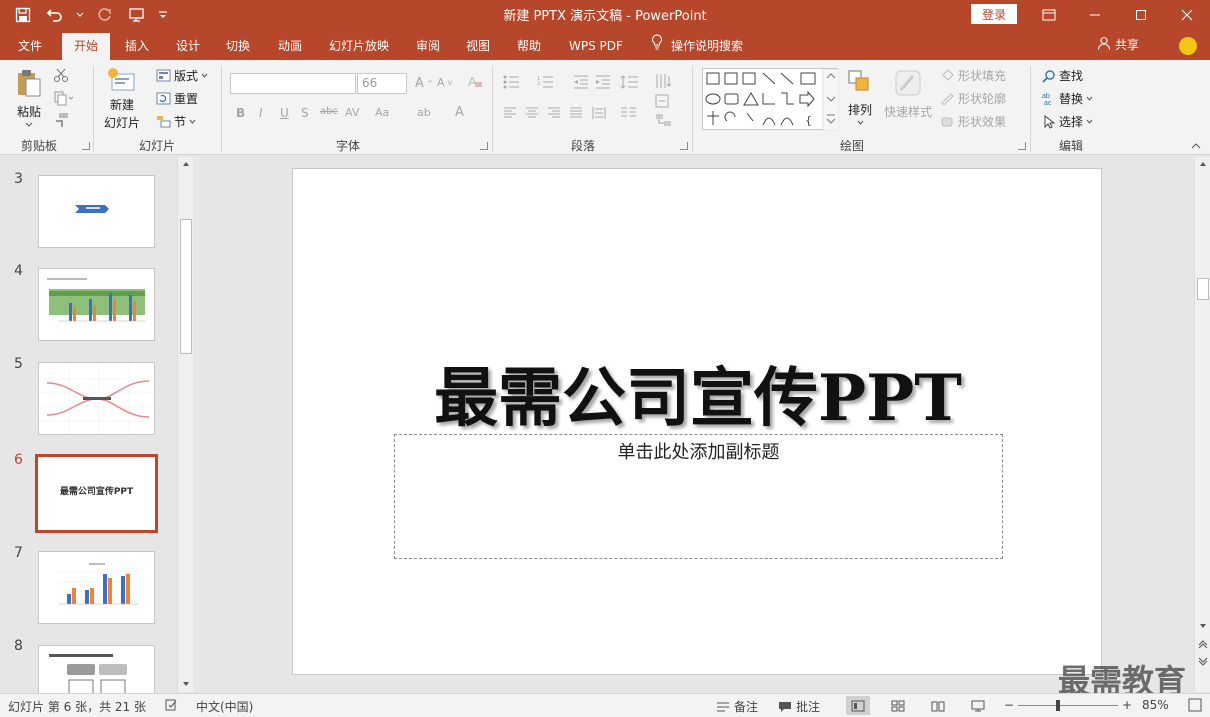 The image size is (1210, 717). What do you see at coordinates (329, 111) in the screenshot?
I see `strikethrough-icon: abc` at bounding box center [329, 111].